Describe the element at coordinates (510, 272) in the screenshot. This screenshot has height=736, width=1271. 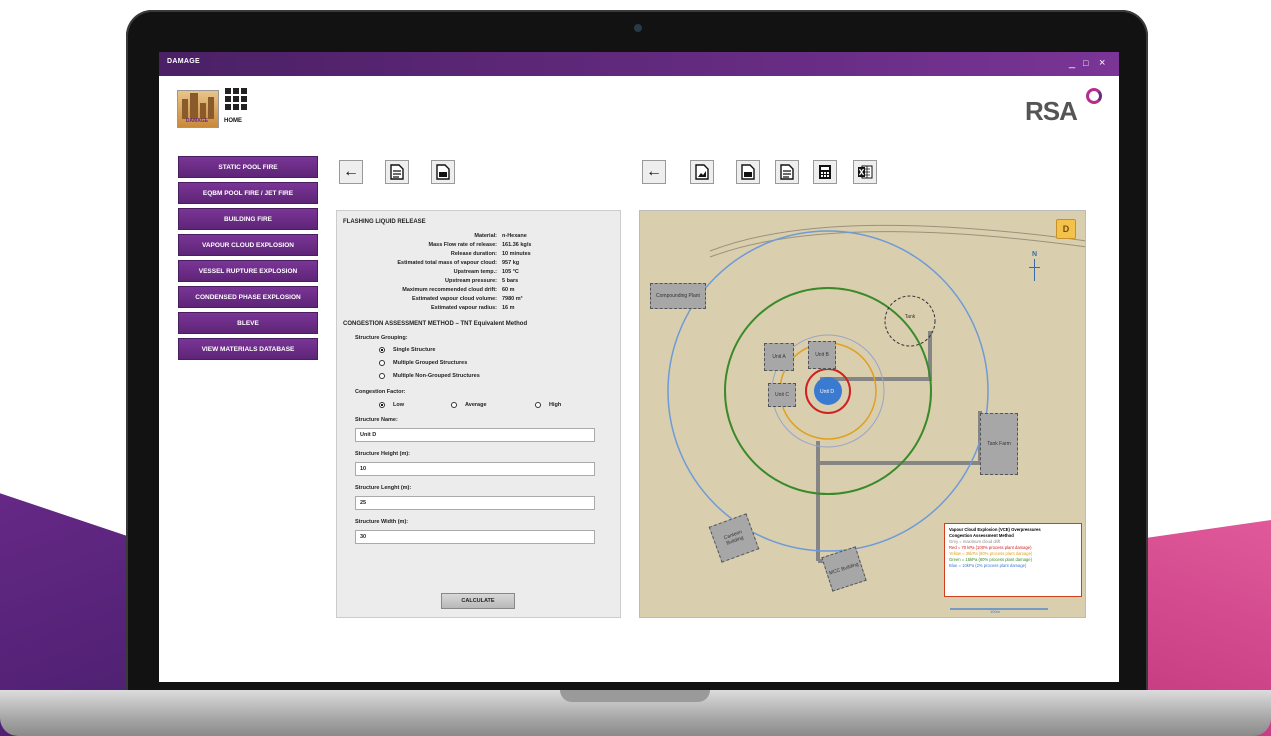
I see `property-value: 105 °C` at that location.